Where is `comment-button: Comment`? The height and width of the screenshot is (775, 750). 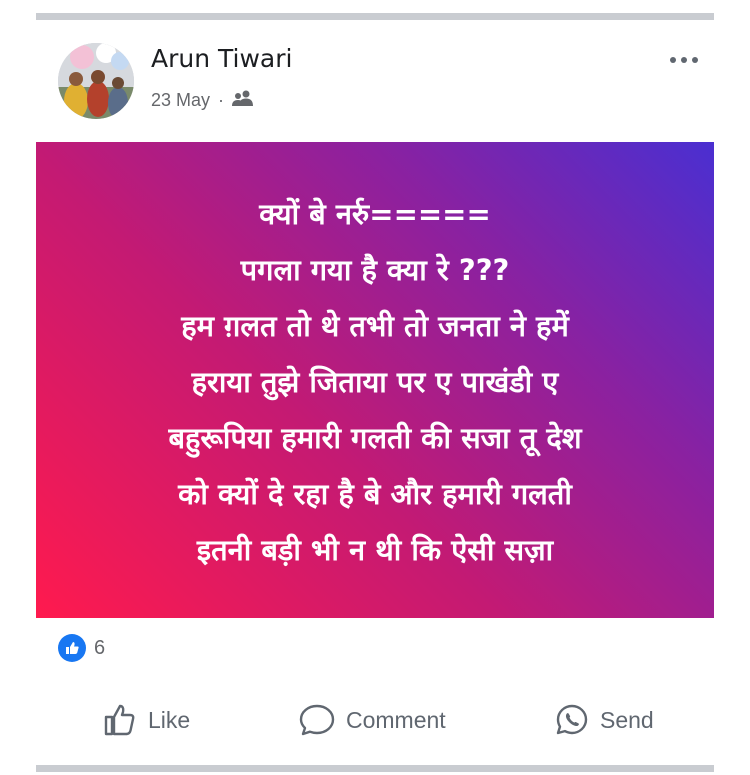
comment-button: Comment is located at coordinates (372, 720).